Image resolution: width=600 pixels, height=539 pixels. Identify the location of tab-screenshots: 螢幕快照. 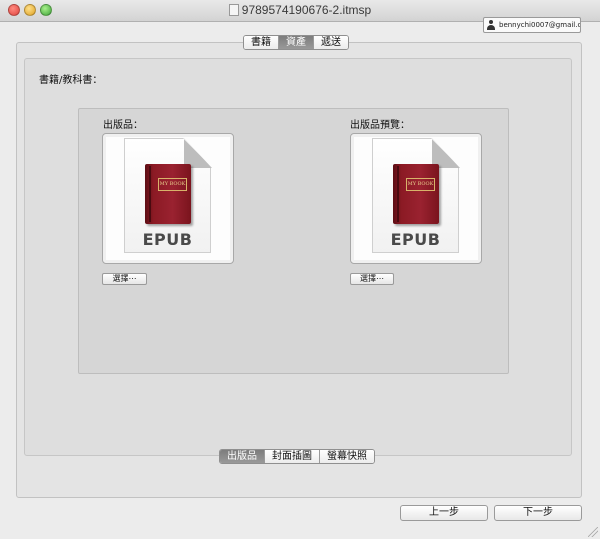
(347, 456).